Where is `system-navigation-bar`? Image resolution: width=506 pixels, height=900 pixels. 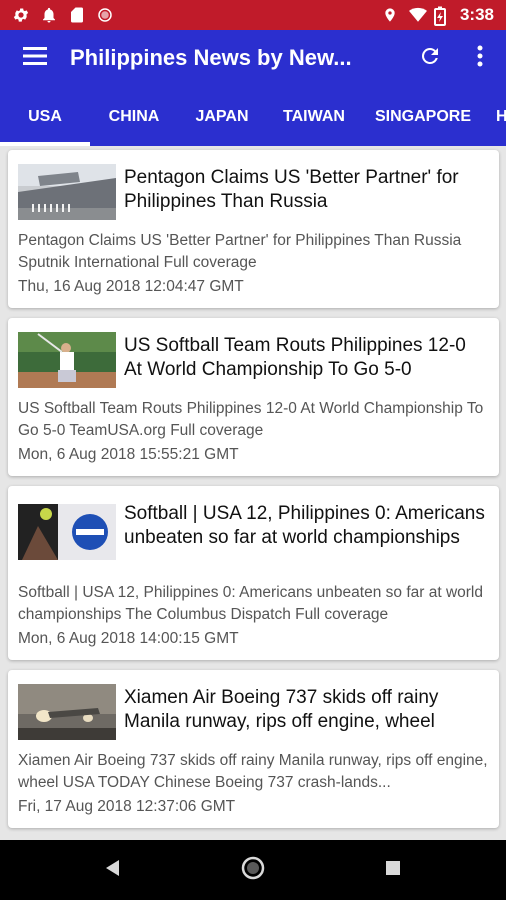 system-navigation-bar is located at coordinates (253, 870).